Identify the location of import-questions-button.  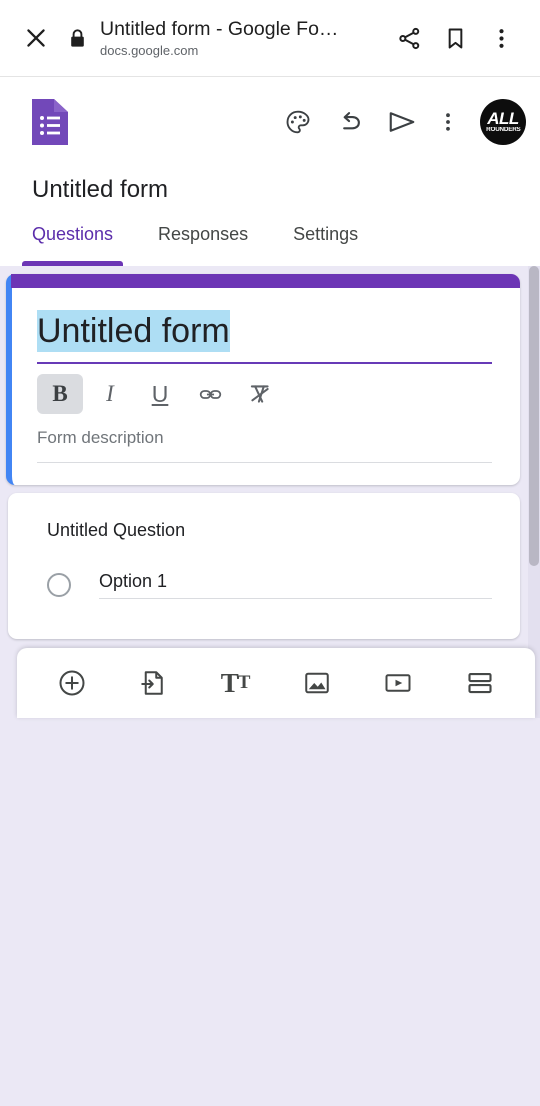
(153, 683).